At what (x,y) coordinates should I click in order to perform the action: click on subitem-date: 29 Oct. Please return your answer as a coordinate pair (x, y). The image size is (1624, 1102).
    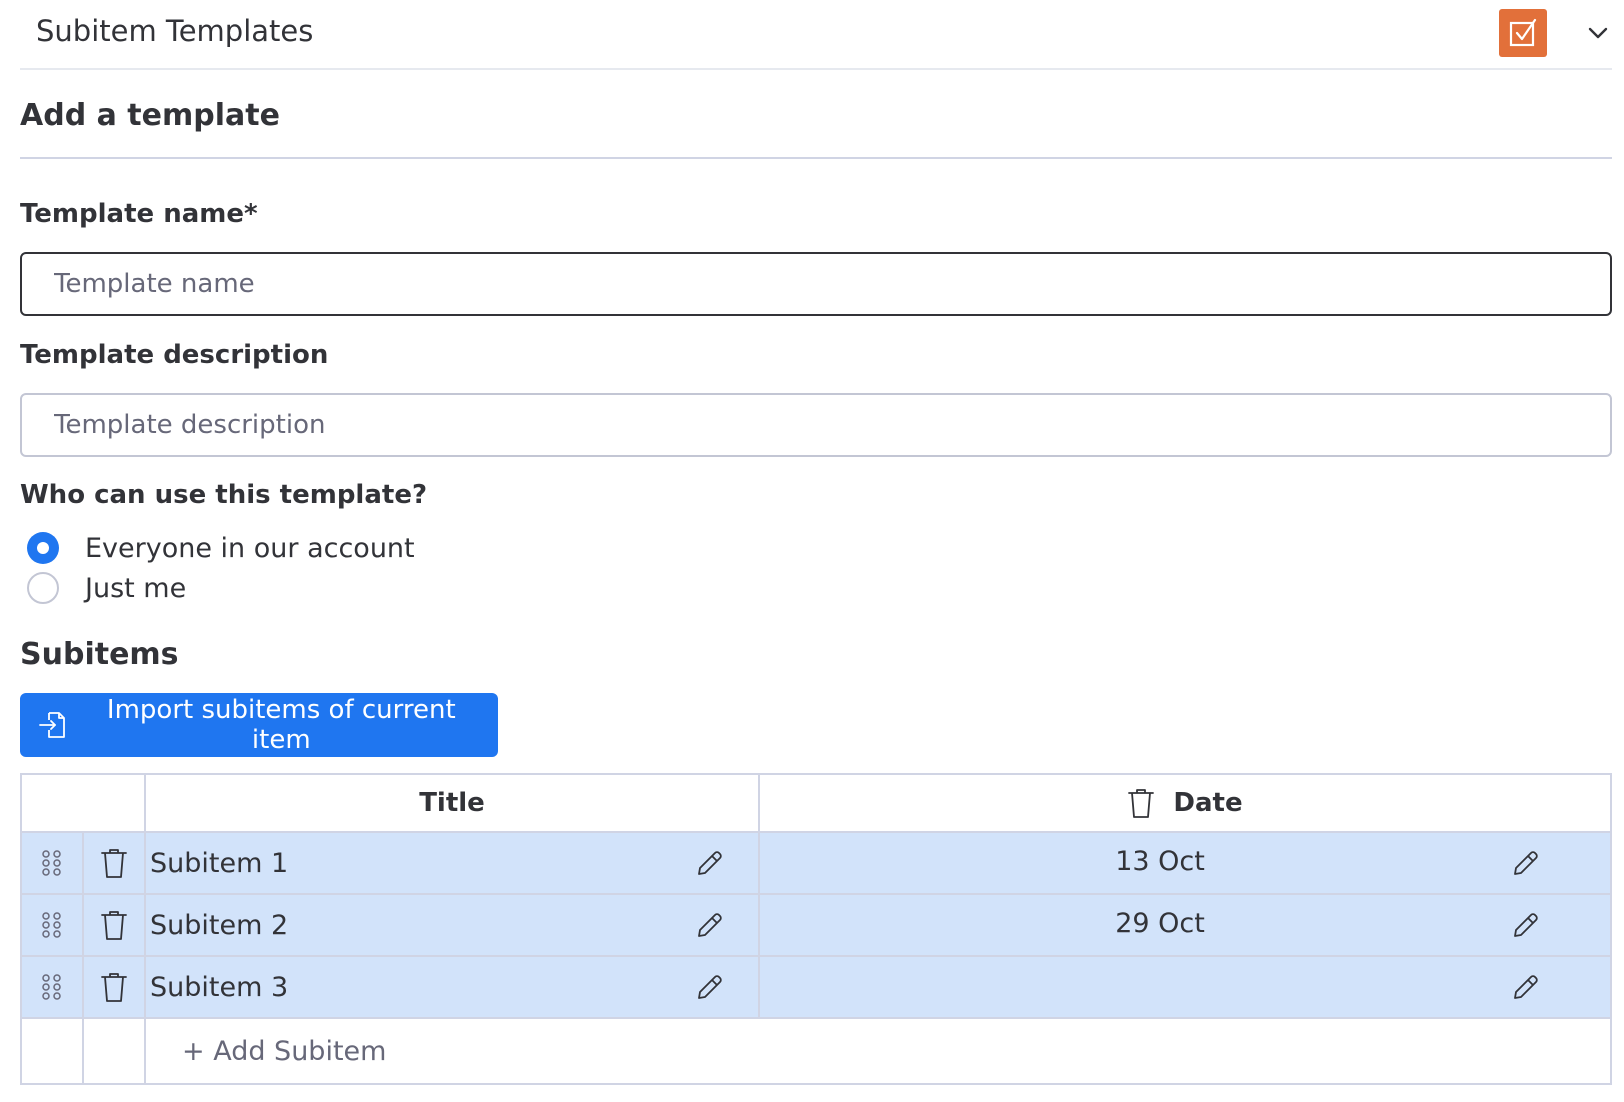
    Looking at the image, I should click on (1160, 923).